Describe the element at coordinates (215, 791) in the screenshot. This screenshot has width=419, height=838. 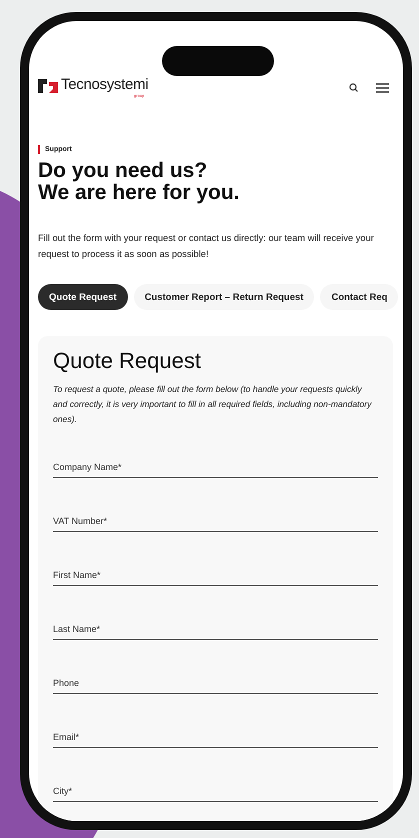
I see `input-field: City*` at that location.